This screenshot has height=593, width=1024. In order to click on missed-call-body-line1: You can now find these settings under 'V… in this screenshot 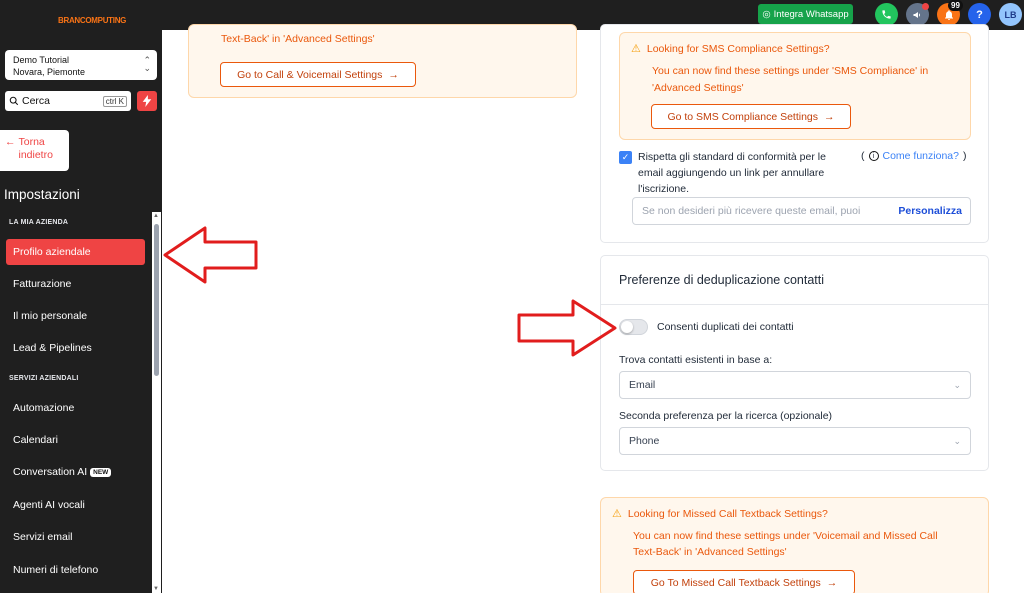, I will do `click(785, 536)`.